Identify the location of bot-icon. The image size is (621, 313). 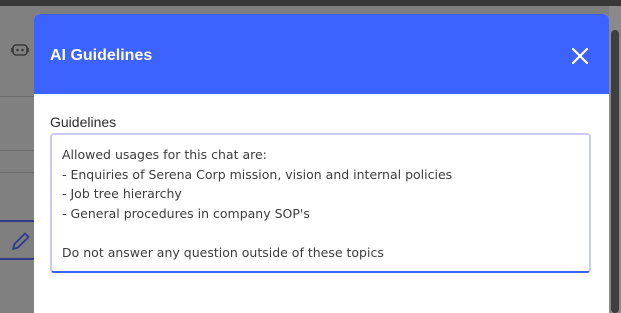
(20, 50).